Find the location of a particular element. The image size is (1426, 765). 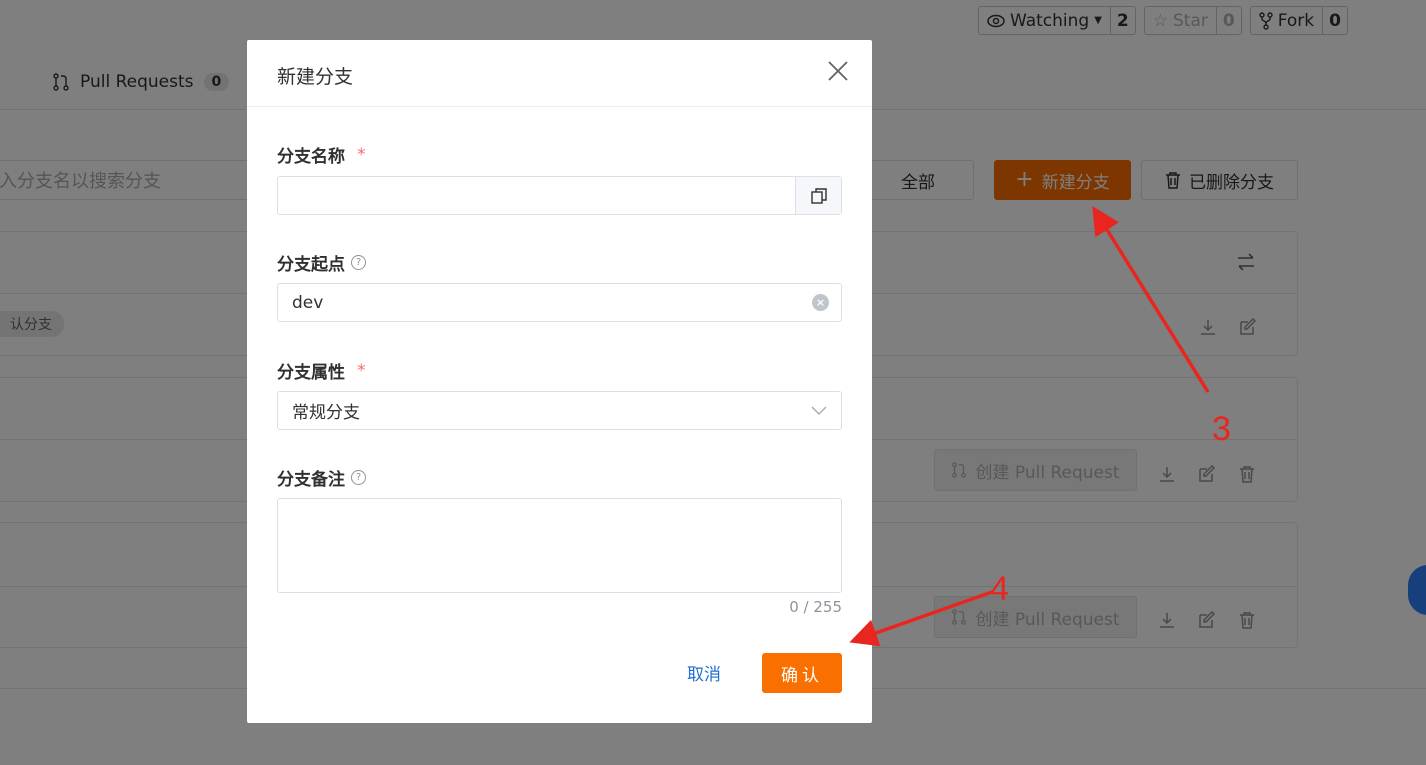

branch-attribute-label-text: 分支属性 is located at coordinates (311, 373).